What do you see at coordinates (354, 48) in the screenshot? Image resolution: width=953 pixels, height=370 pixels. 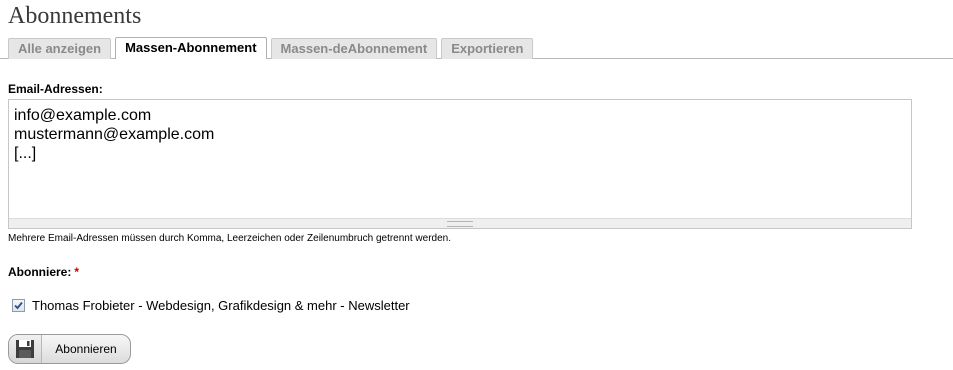 I see `tab-massen-deabonnement: Massen-deAbonnement` at bounding box center [354, 48].